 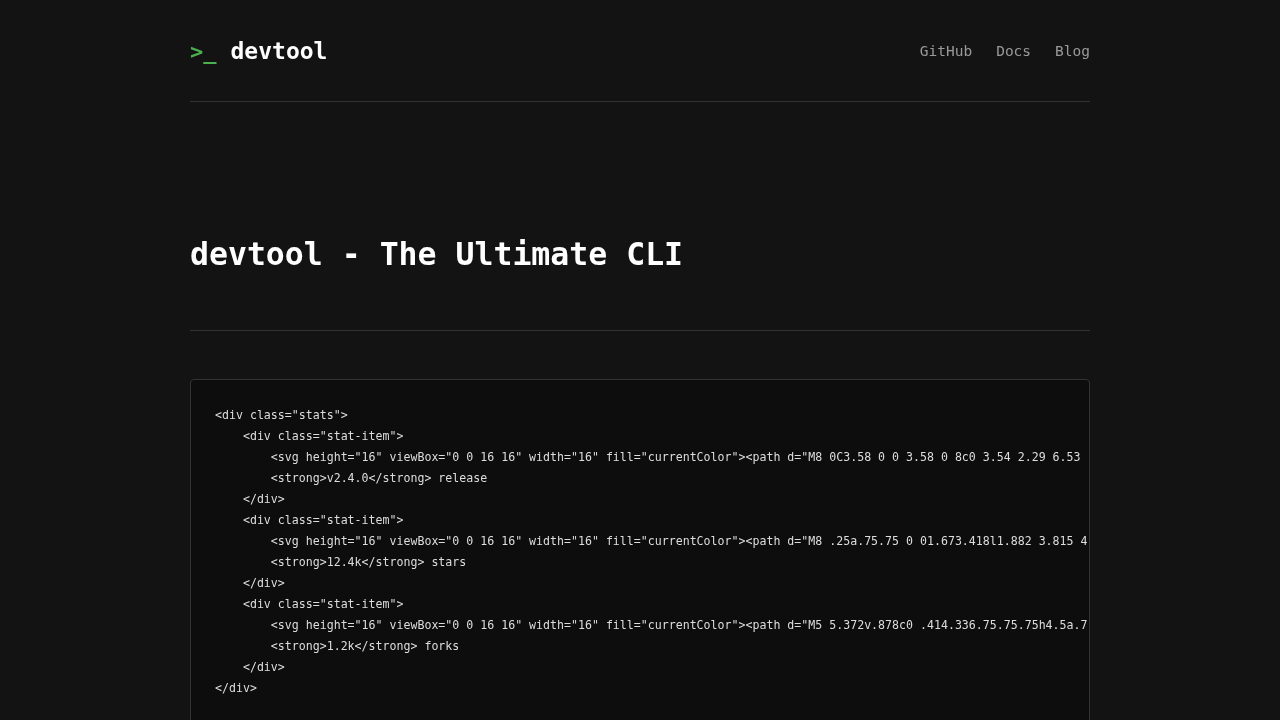 I want to click on logo-prompt: >_, so click(x=203, y=51).